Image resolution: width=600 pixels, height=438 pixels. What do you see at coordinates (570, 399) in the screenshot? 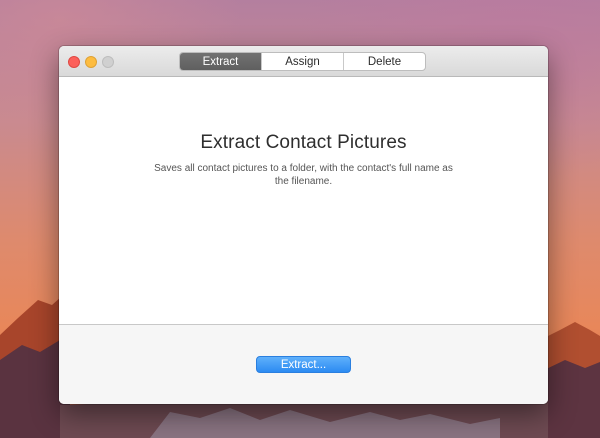
I see `mountain-right-shadow` at bounding box center [570, 399].